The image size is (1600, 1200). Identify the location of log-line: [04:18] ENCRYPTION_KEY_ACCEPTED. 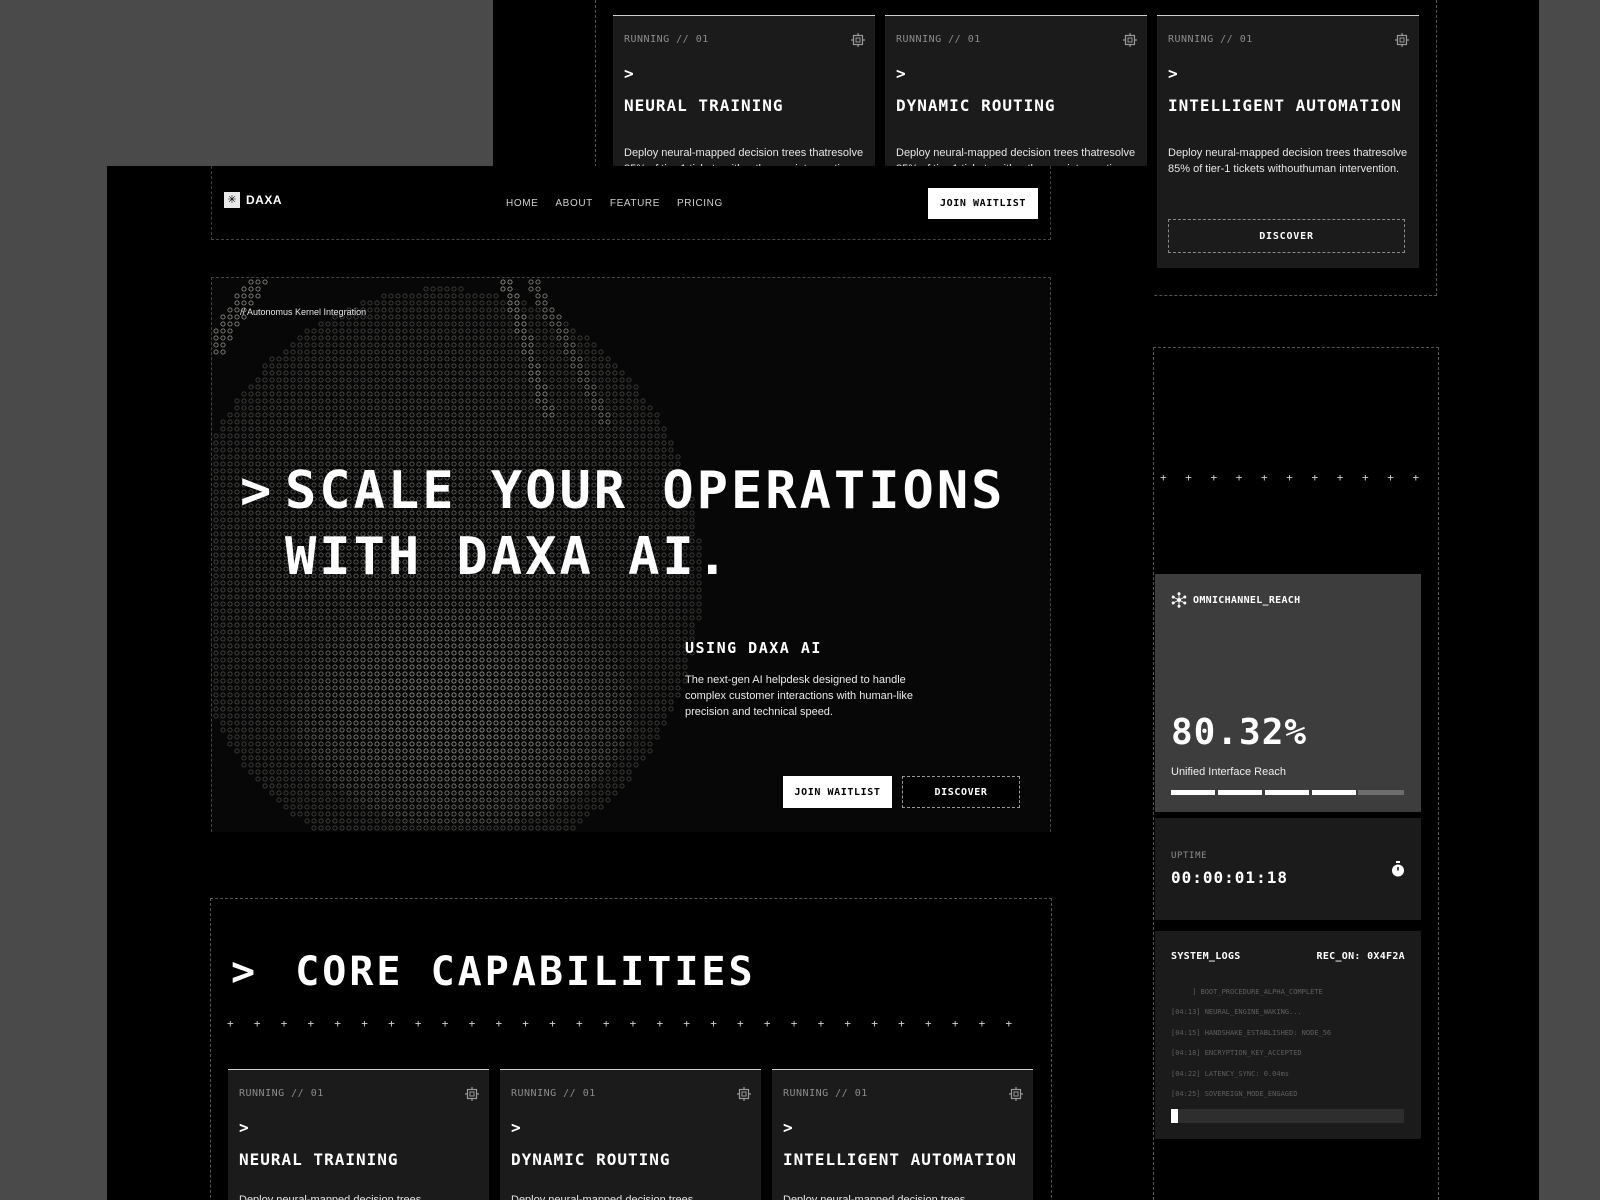
(1236, 1053).